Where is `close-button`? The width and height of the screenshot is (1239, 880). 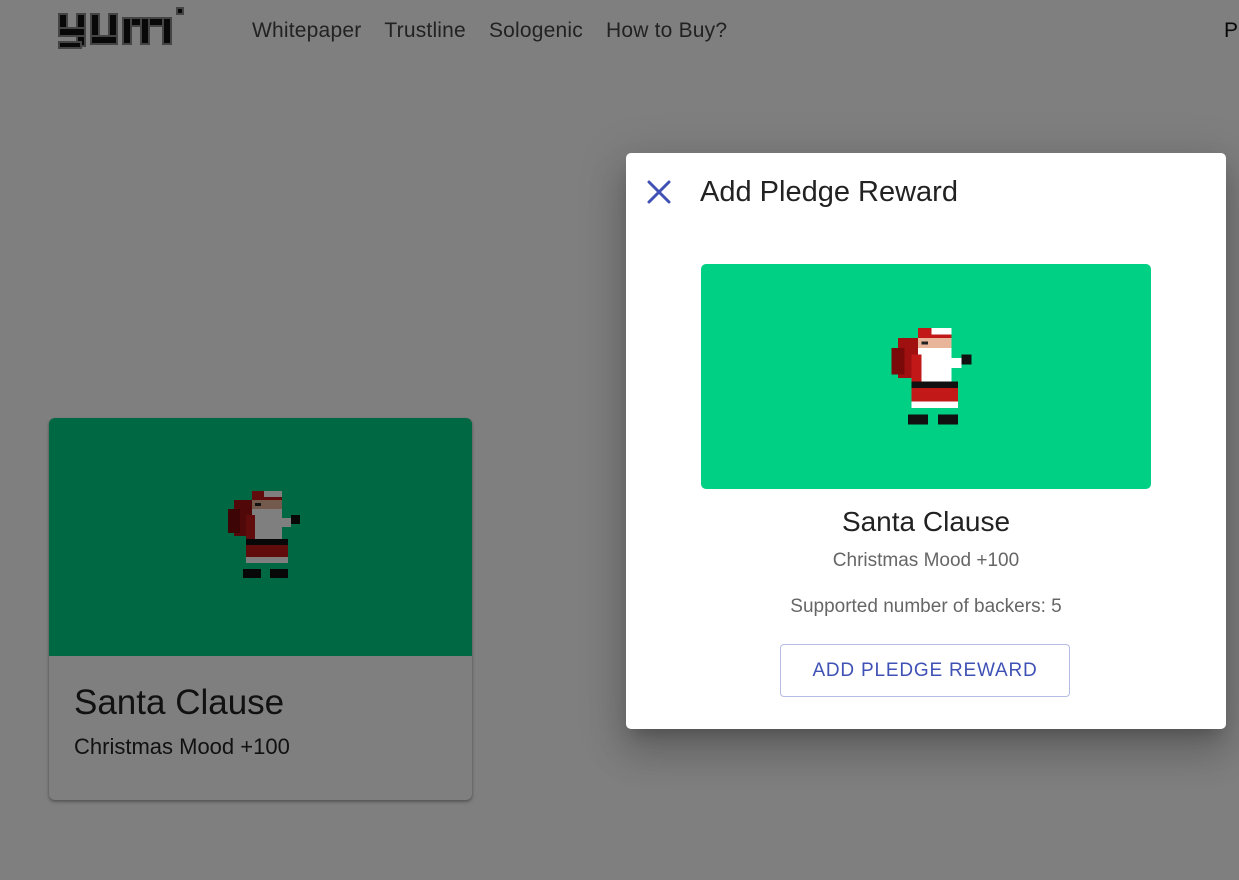
close-button is located at coordinates (659, 192).